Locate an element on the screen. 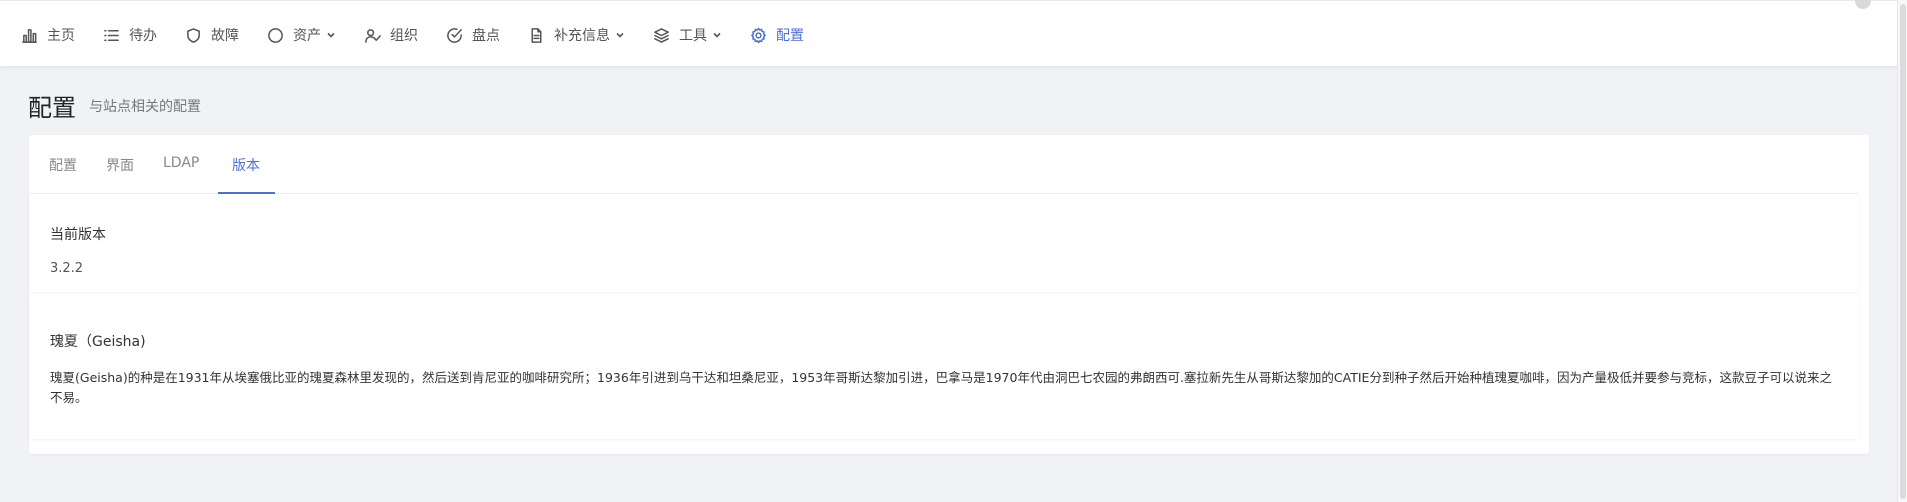  nav-label-fault: 故障 is located at coordinates (225, 36).